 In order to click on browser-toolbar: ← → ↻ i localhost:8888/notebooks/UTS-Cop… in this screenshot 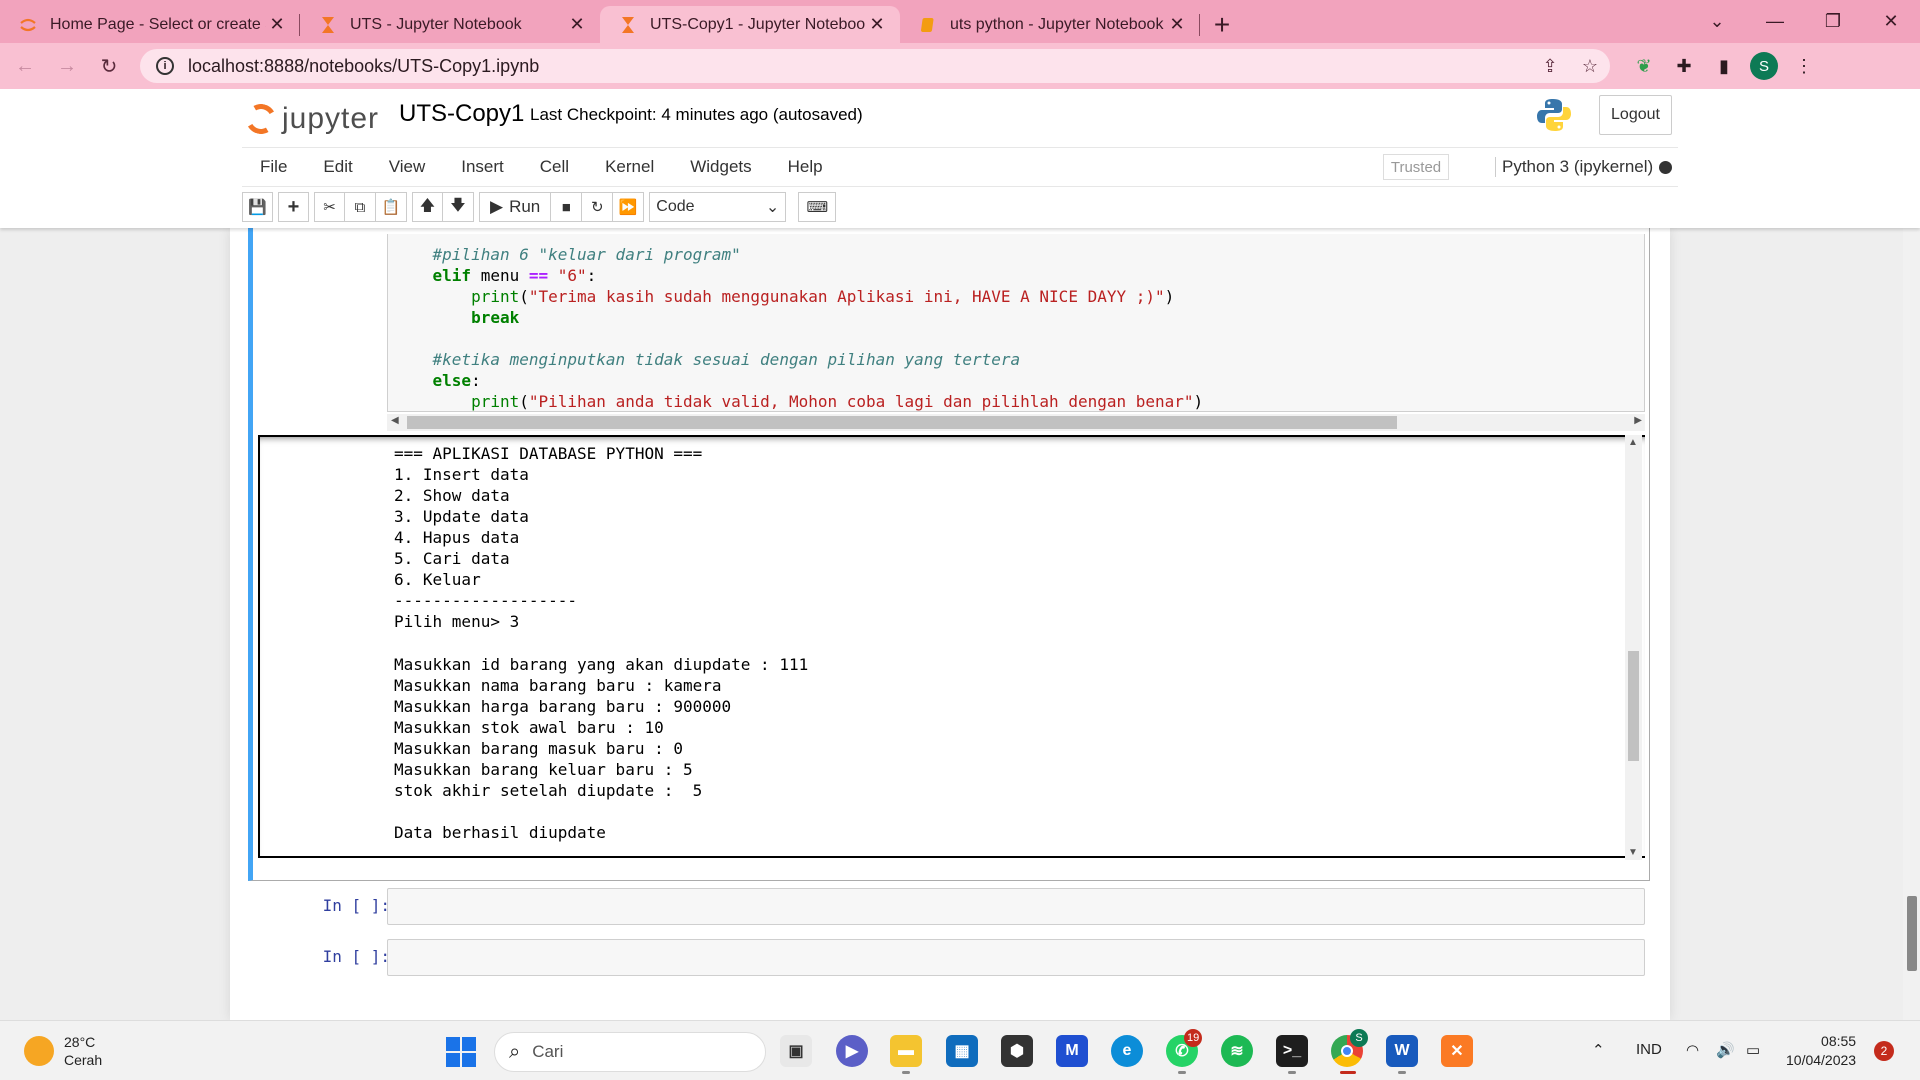, I will do `click(960, 66)`.